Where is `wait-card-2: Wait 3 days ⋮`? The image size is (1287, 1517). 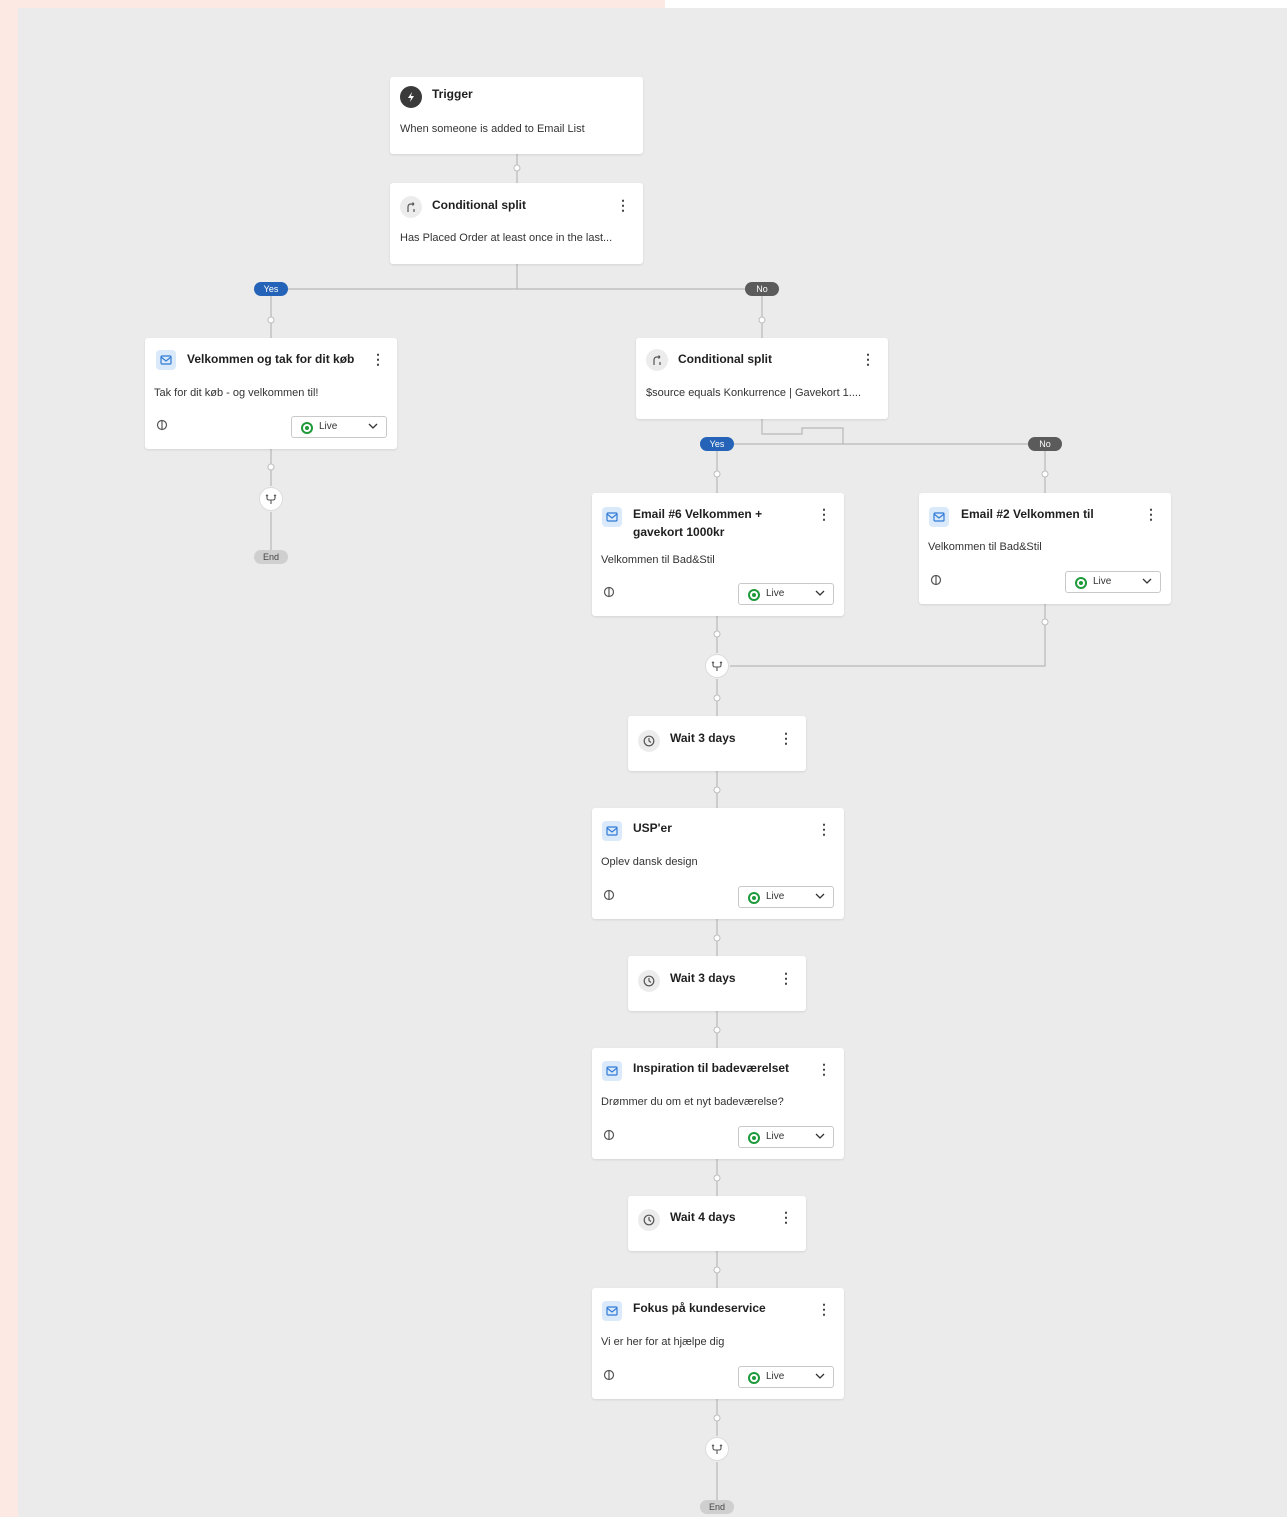 wait-card-2: Wait 3 days ⋮ is located at coordinates (717, 983).